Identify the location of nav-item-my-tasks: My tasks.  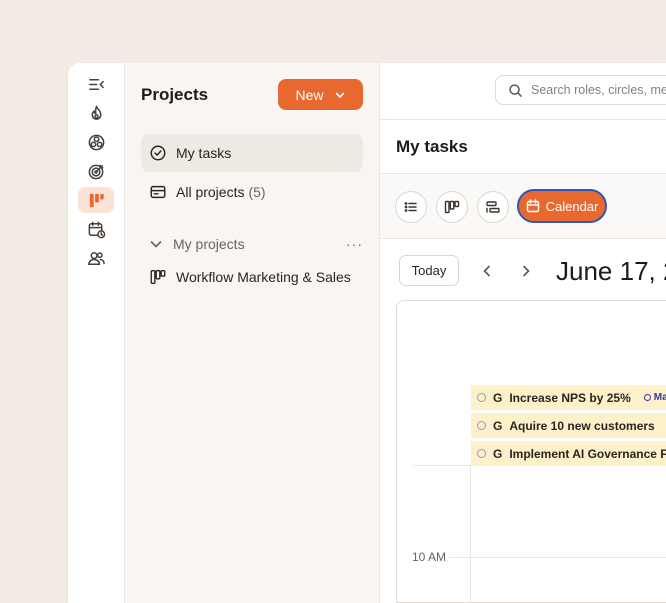
(252, 153).